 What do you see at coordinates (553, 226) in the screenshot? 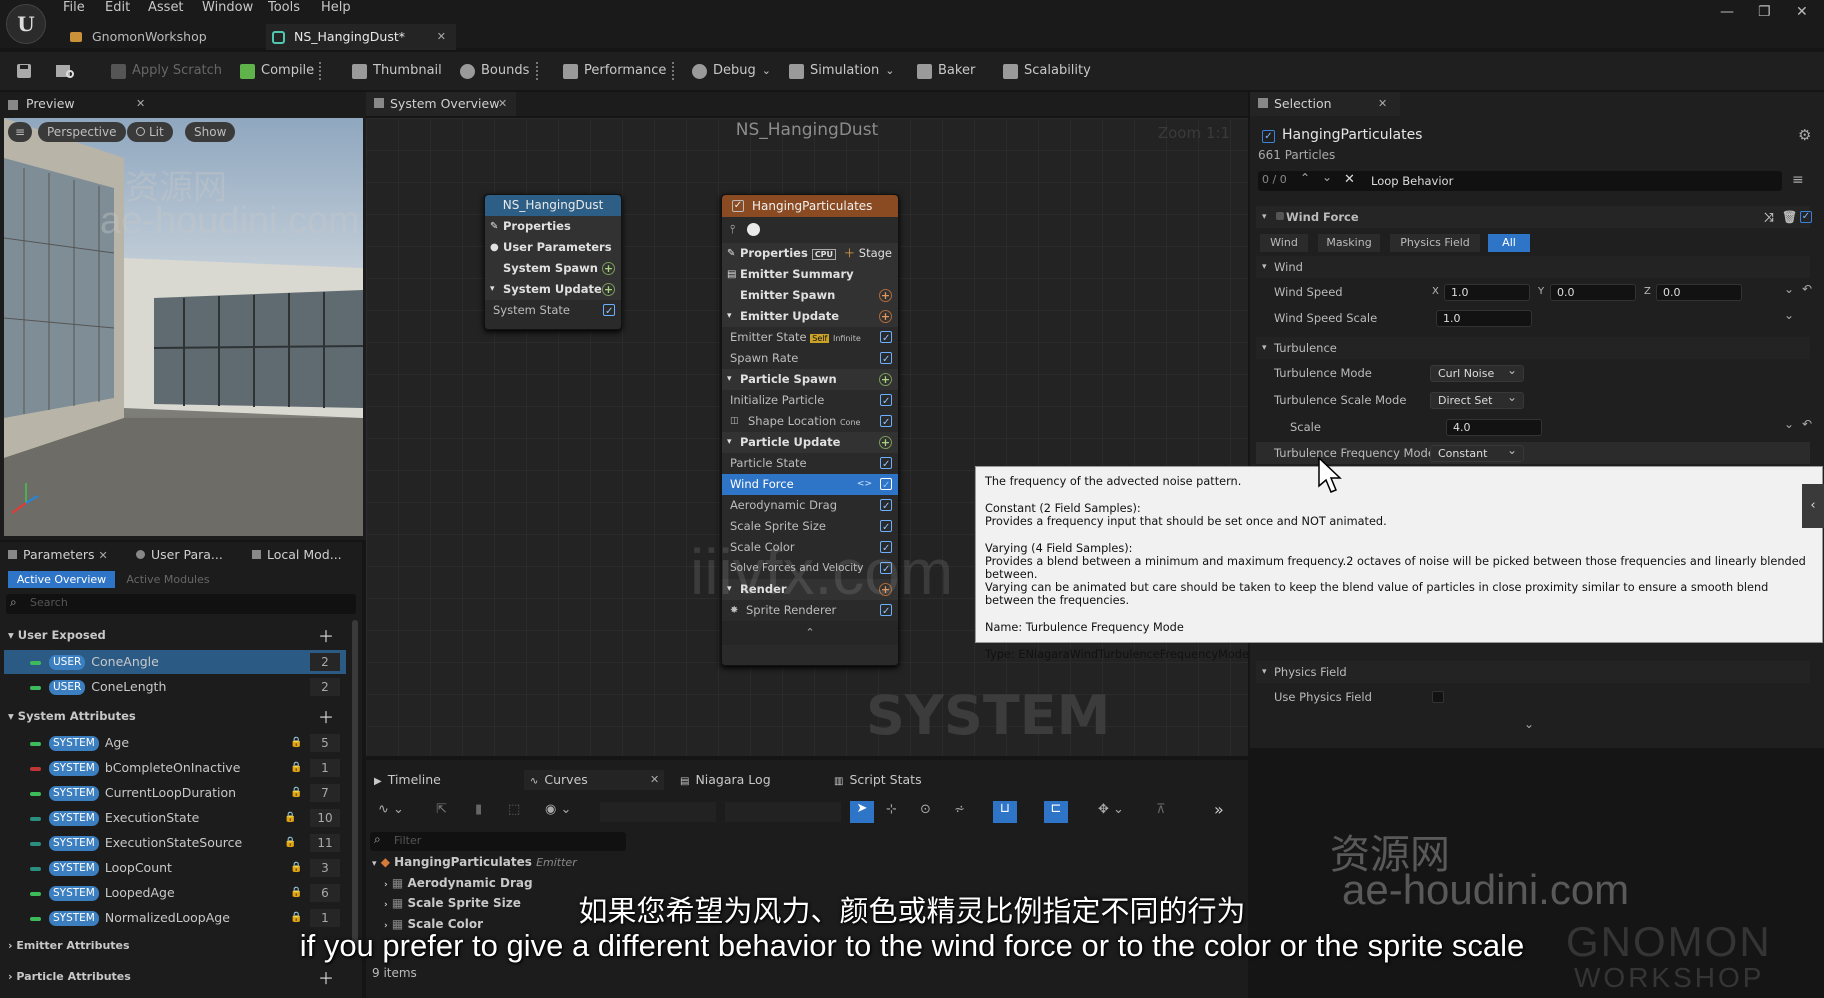
I see `system-properties-row: ✎ Properties` at bounding box center [553, 226].